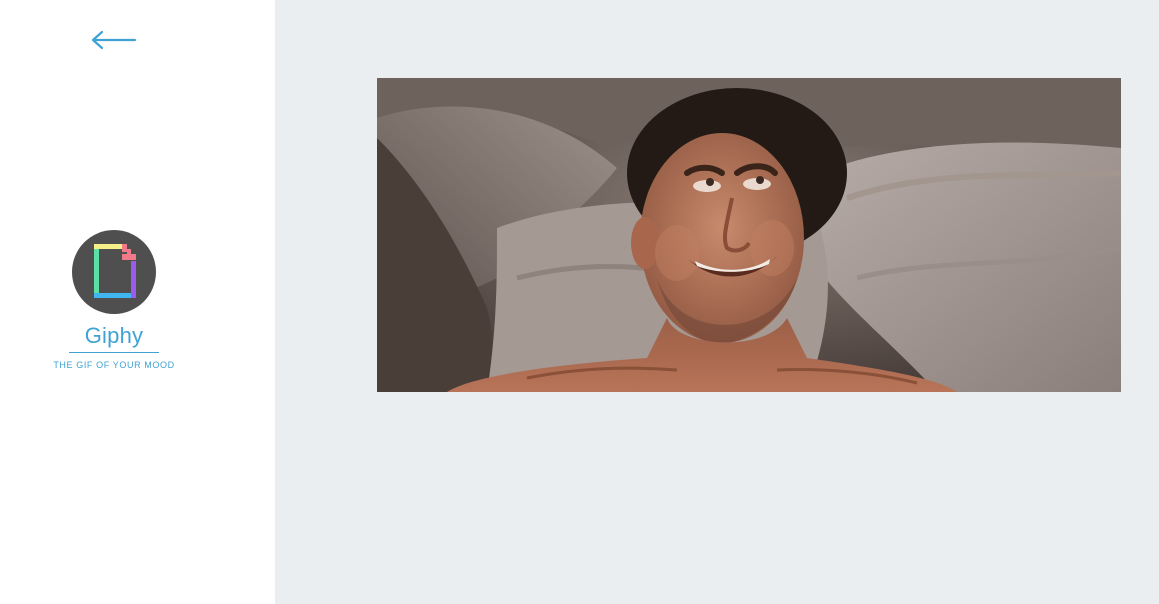 The height and width of the screenshot is (604, 1159). I want to click on back-button, so click(114, 40).